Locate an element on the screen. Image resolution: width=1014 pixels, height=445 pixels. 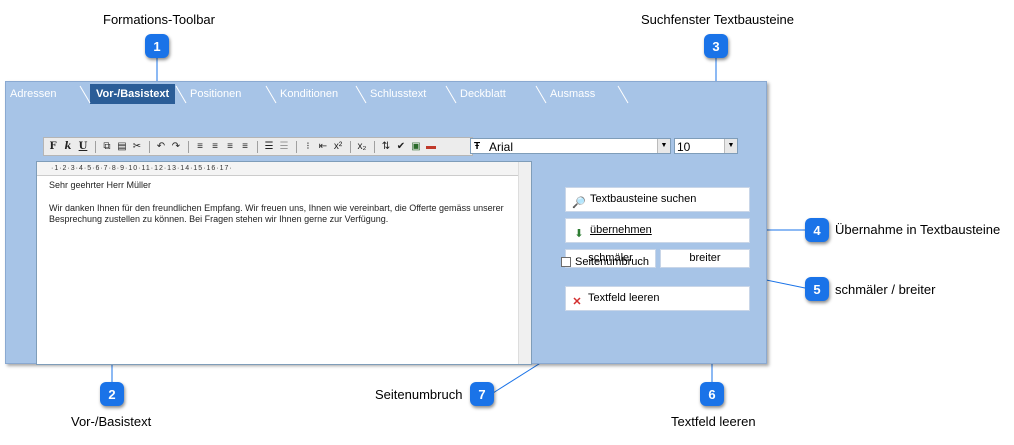
copy-icon: ⧉ is located at coordinates (107, 147).